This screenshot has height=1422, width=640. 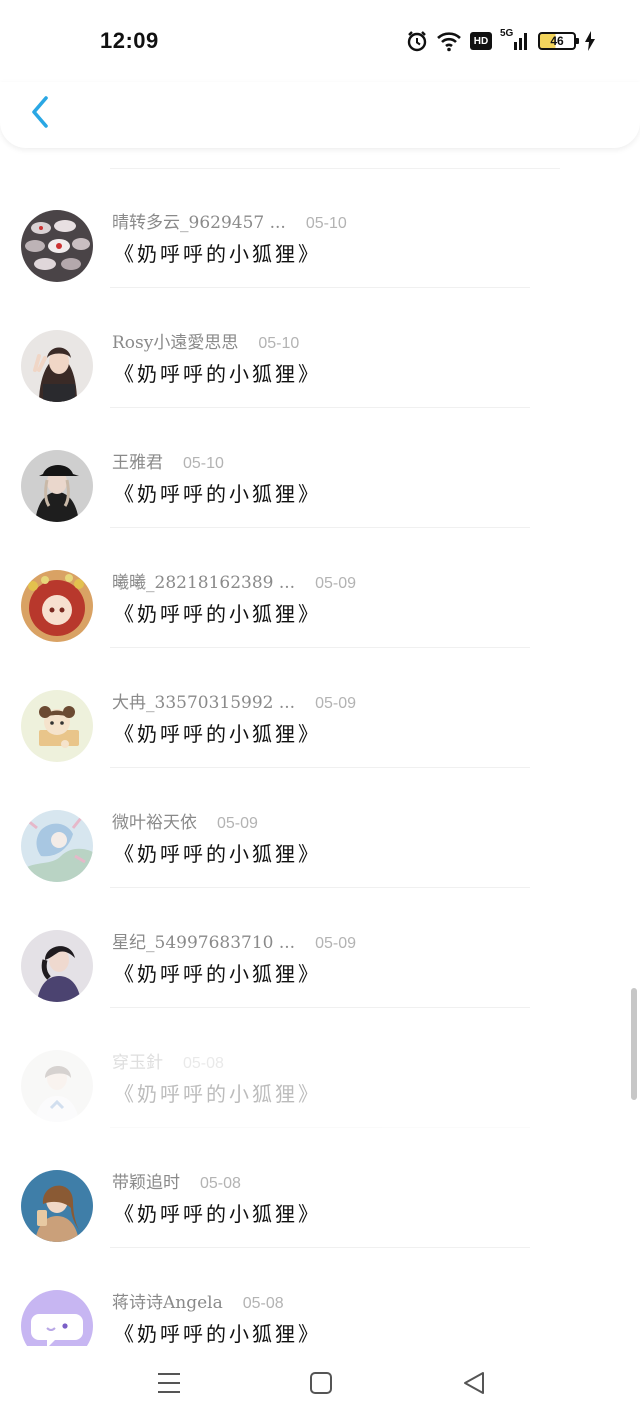 I want to click on user-name: 蒋诗诗Angela, so click(x=167, y=1300).